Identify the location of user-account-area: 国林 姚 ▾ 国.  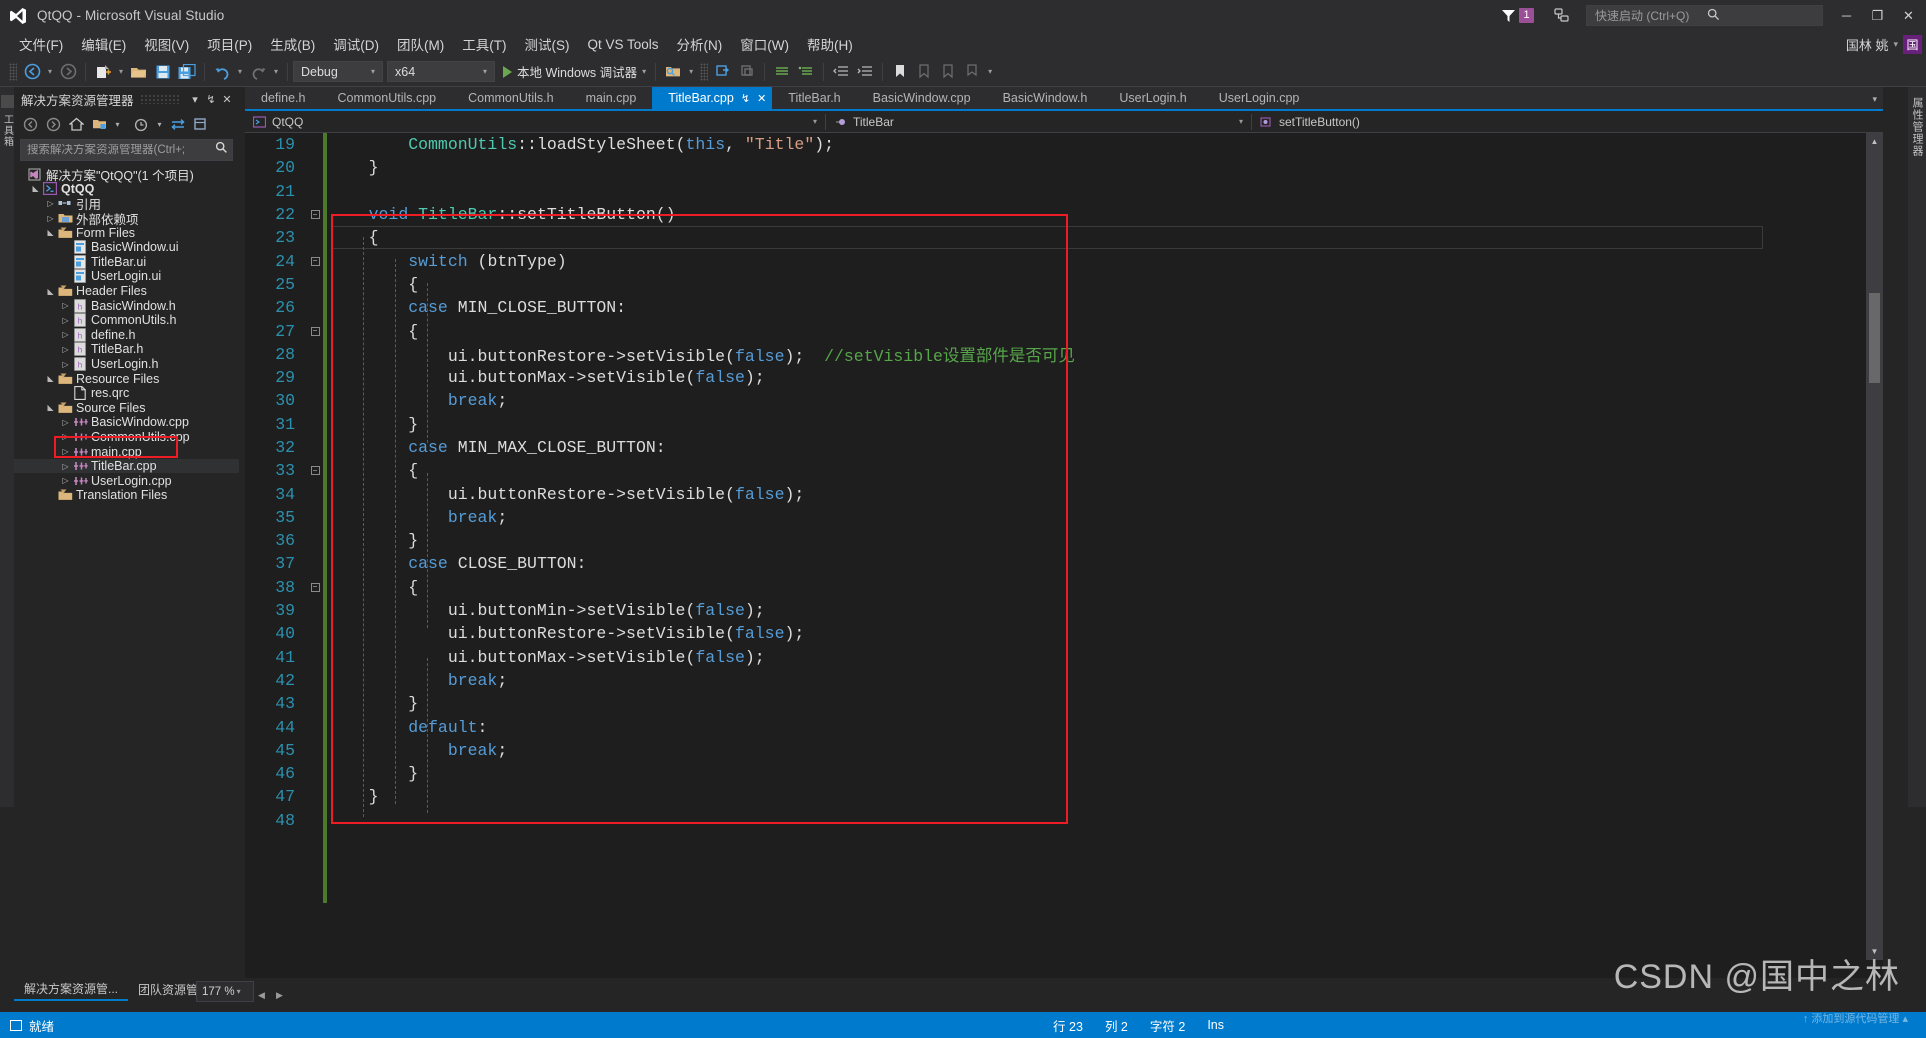
(1886, 44).